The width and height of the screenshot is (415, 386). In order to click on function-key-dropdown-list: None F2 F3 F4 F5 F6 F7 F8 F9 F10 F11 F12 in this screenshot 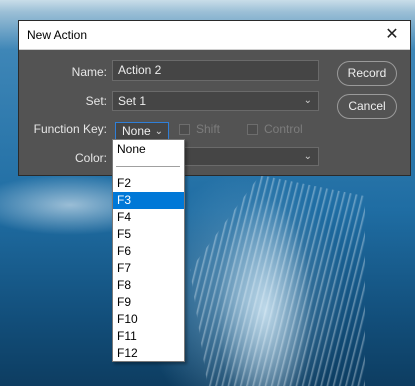, I will do `click(148, 250)`.